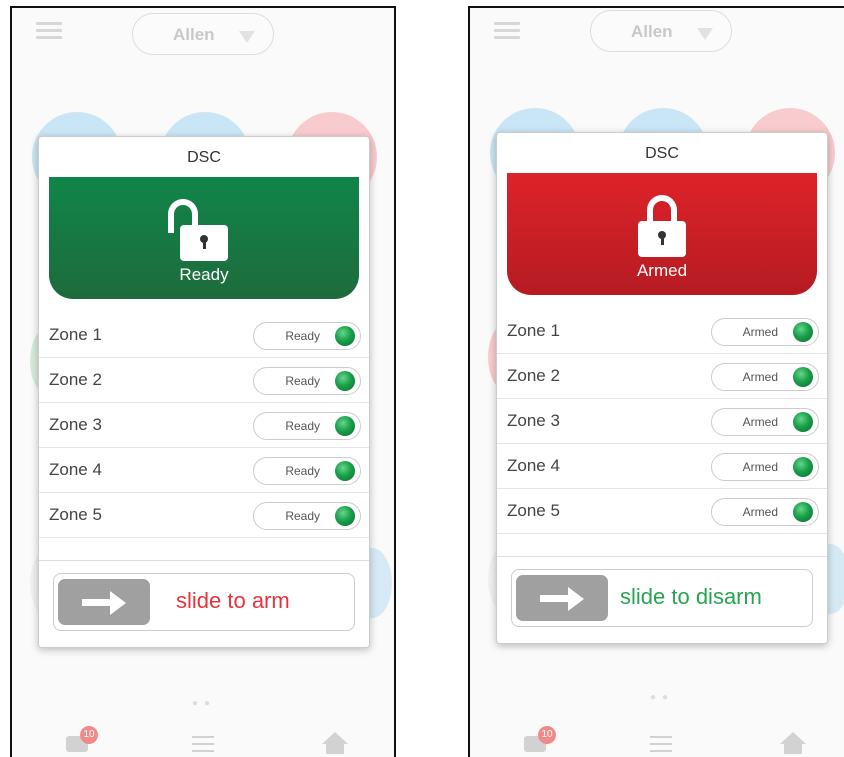 This screenshot has width=844, height=757. I want to click on status-banner: Armed, so click(662, 234).